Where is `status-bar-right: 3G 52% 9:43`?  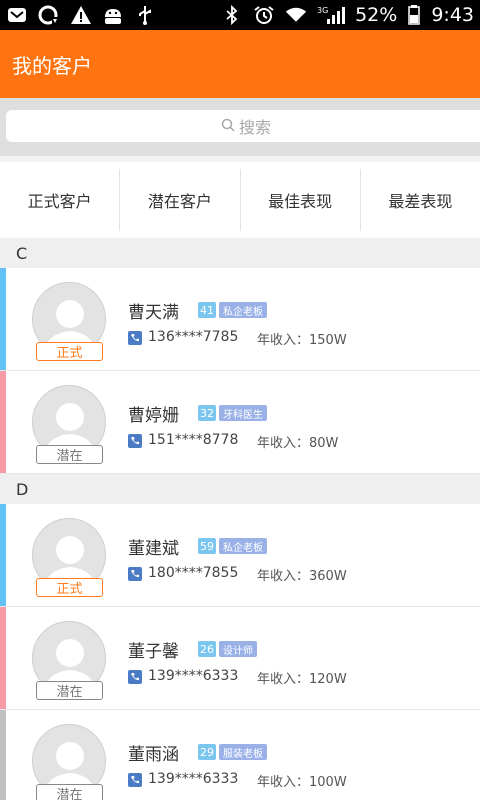
status-bar-right: 3G 52% 9:43 is located at coordinates (347, 15).